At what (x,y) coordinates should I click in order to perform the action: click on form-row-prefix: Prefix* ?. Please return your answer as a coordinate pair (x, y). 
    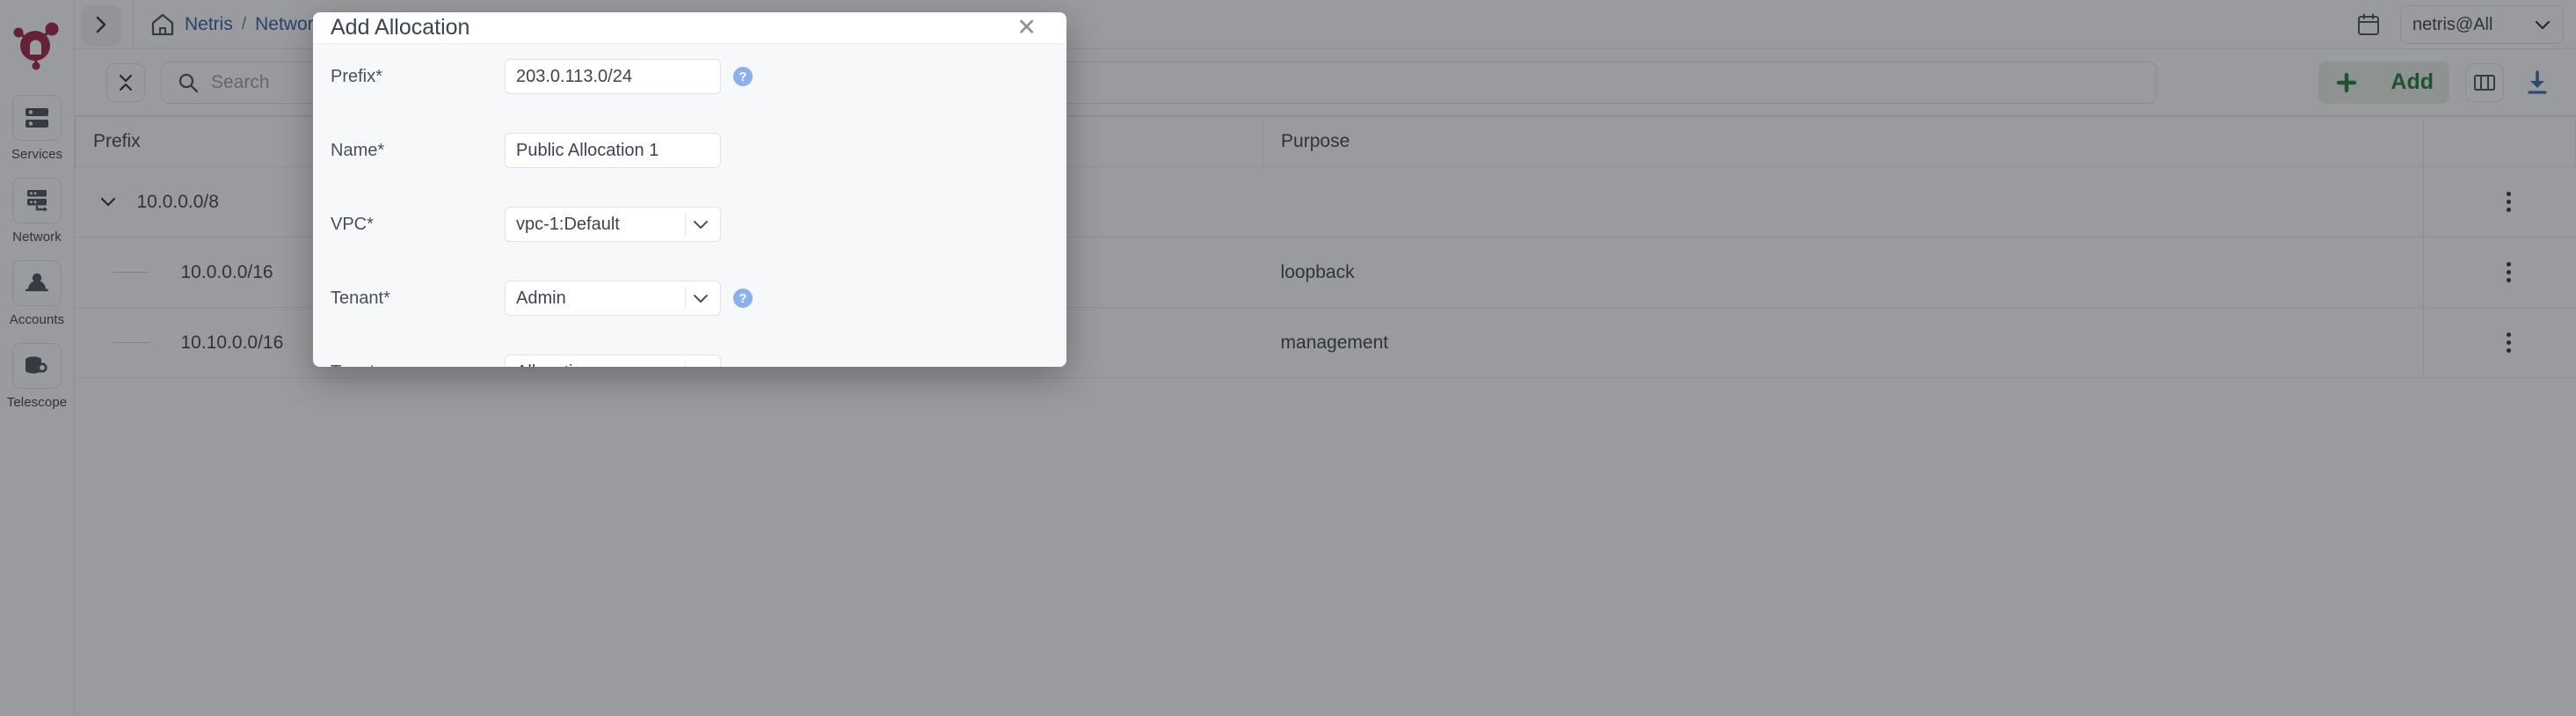
    Looking at the image, I should click on (689, 76).